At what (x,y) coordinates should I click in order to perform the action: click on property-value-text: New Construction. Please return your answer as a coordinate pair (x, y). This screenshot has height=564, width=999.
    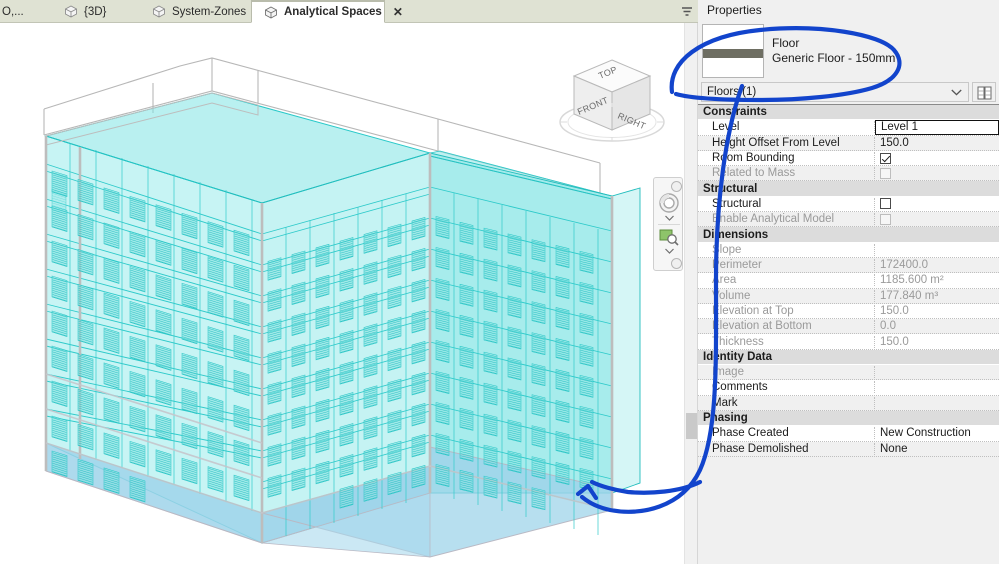
    Looking at the image, I should click on (925, 433).